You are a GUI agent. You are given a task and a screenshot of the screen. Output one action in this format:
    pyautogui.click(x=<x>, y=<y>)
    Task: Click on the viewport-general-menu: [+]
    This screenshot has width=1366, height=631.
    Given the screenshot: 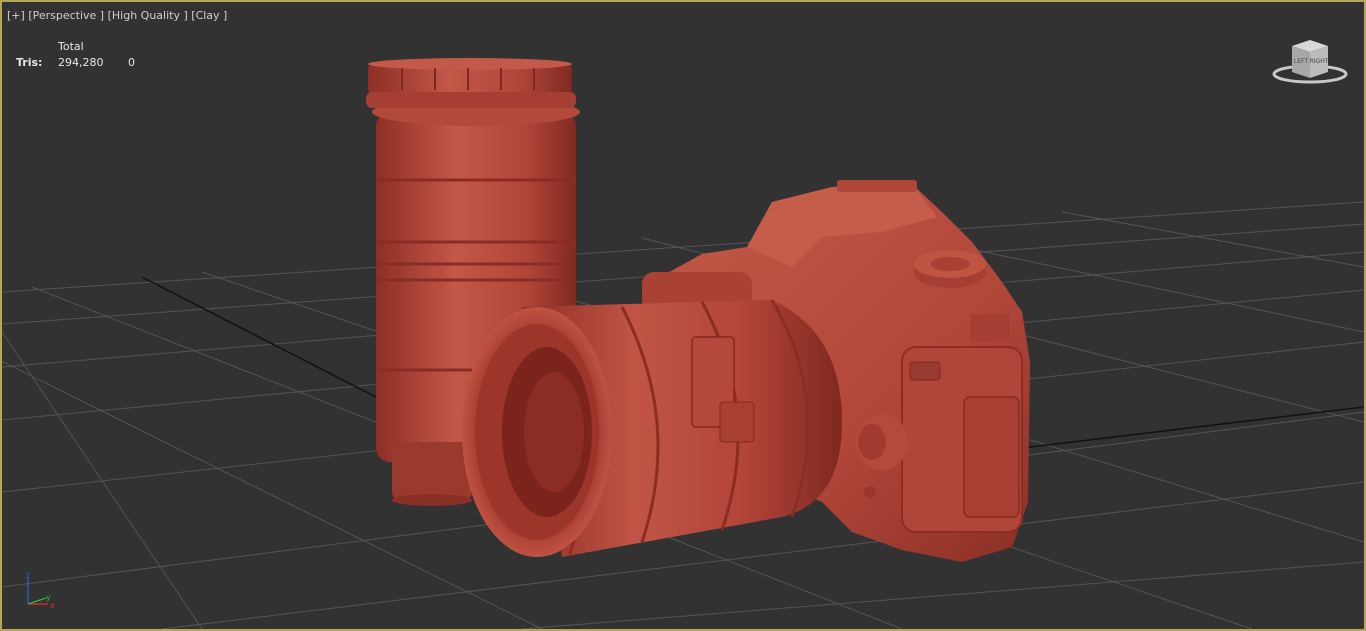 What is the action you would take?
    pyautogui.click(x=16, y=15)
    